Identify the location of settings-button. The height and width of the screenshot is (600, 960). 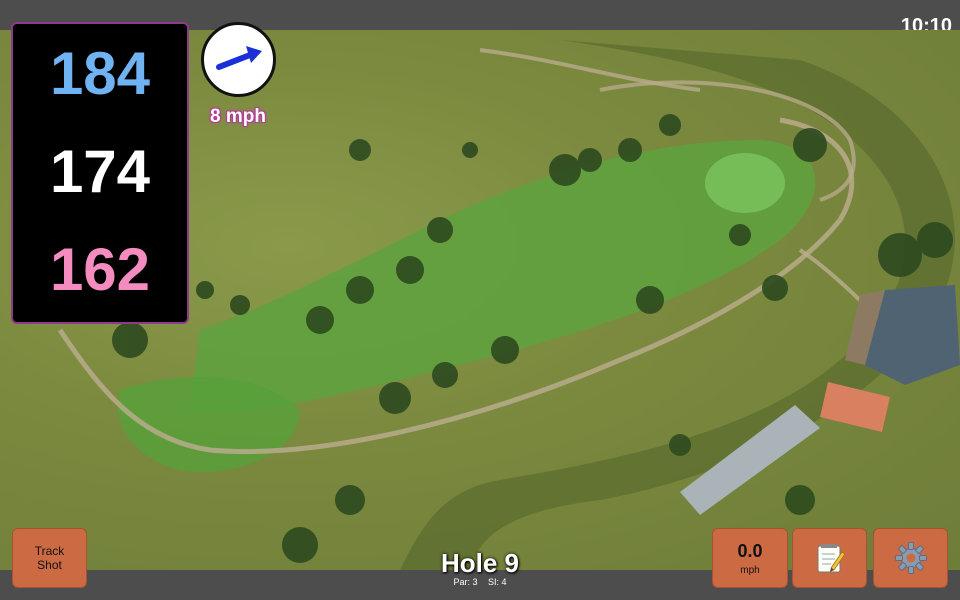
(910, 558).